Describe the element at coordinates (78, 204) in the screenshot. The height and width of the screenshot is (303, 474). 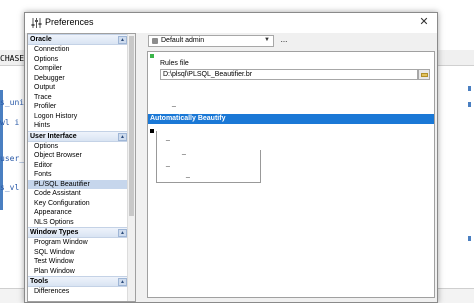
I see `tree-item: Key Configuration` at that location.